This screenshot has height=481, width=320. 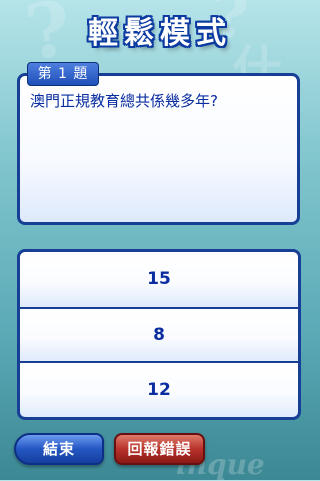 What do you see at coordinates (159, 390) in the screenshot?
I see `answer-option-3: 12` at bounding box center [159, 390].